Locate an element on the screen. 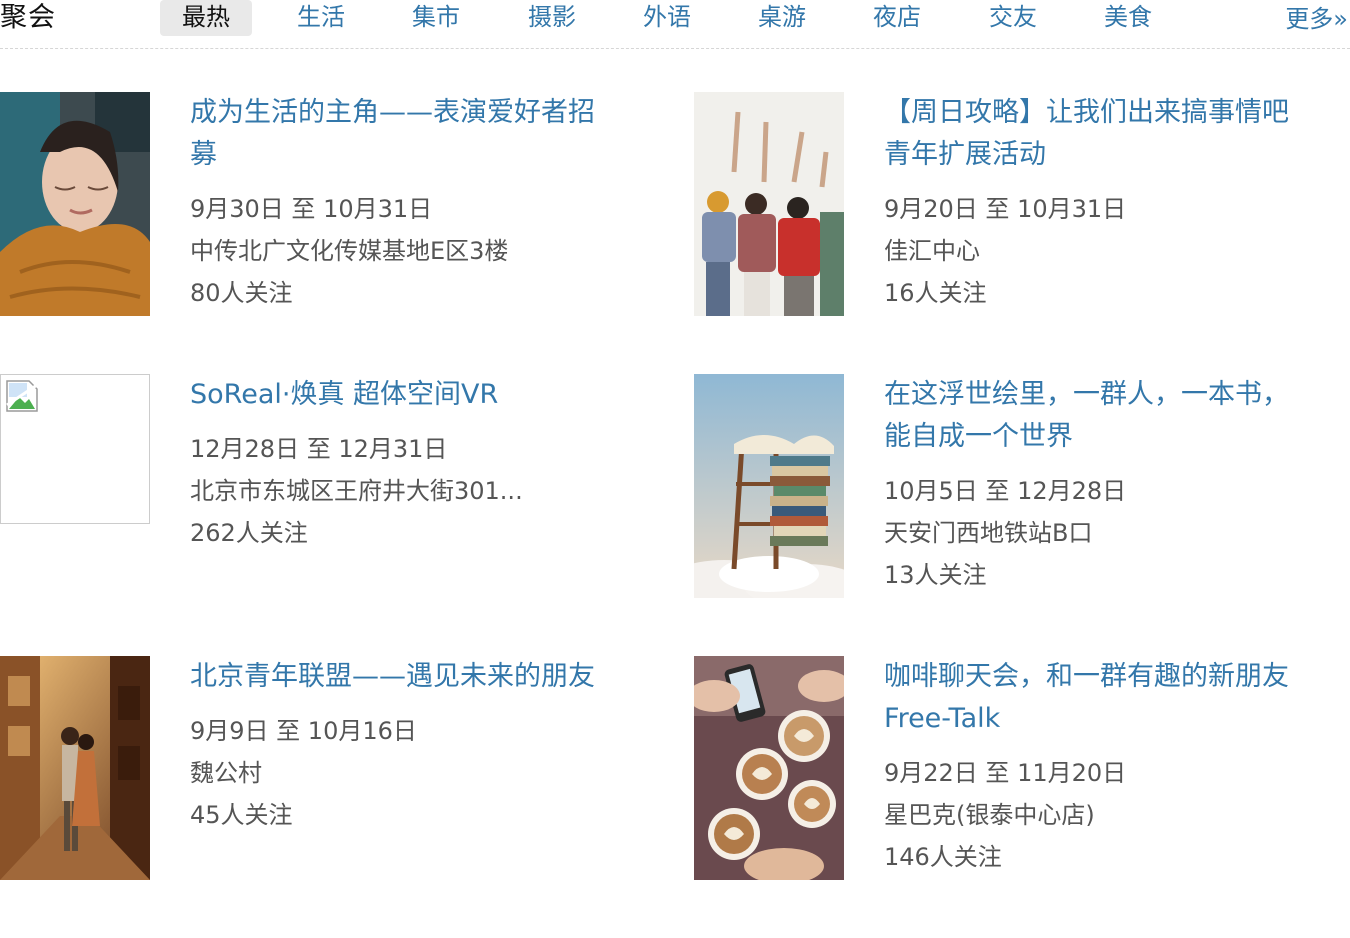 The image size is (1350, 938). event-followers: 16人关注 is located at coordinates (935, 293).